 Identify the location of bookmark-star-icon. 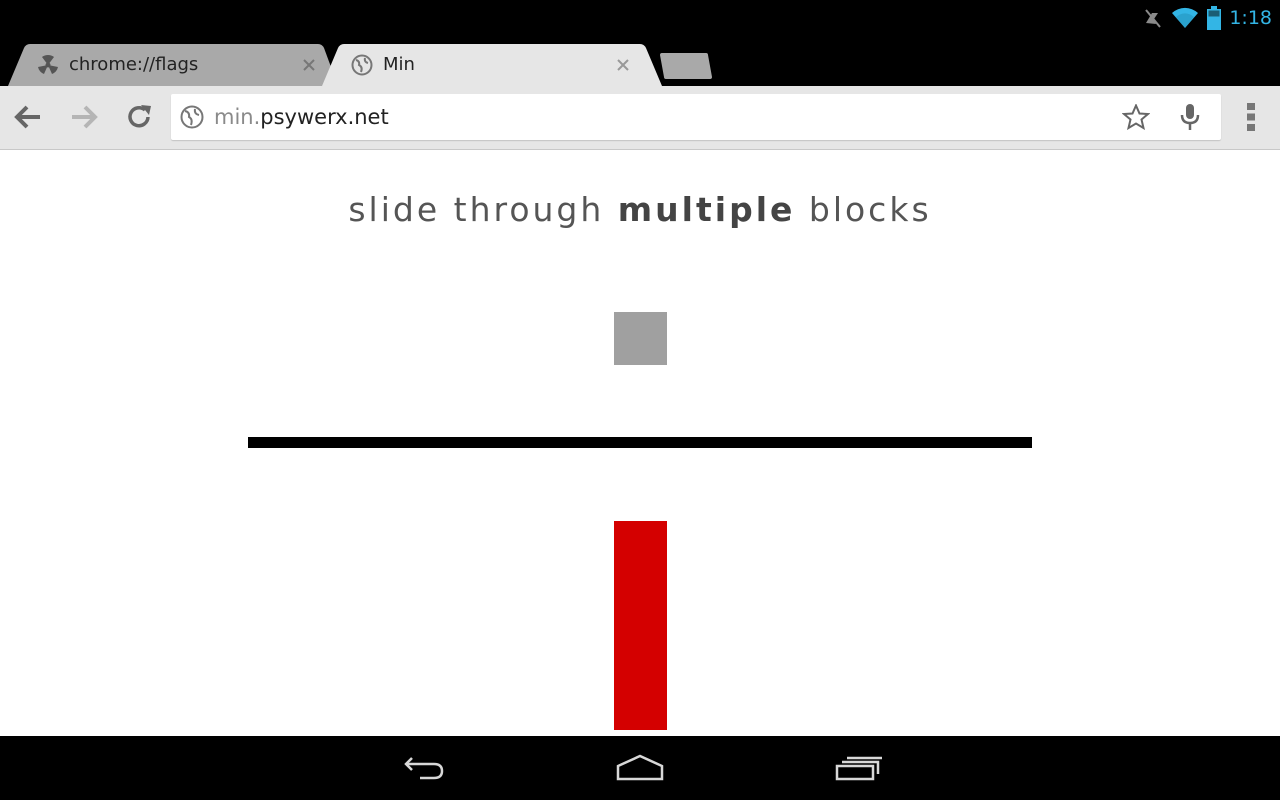
(1136, 117).